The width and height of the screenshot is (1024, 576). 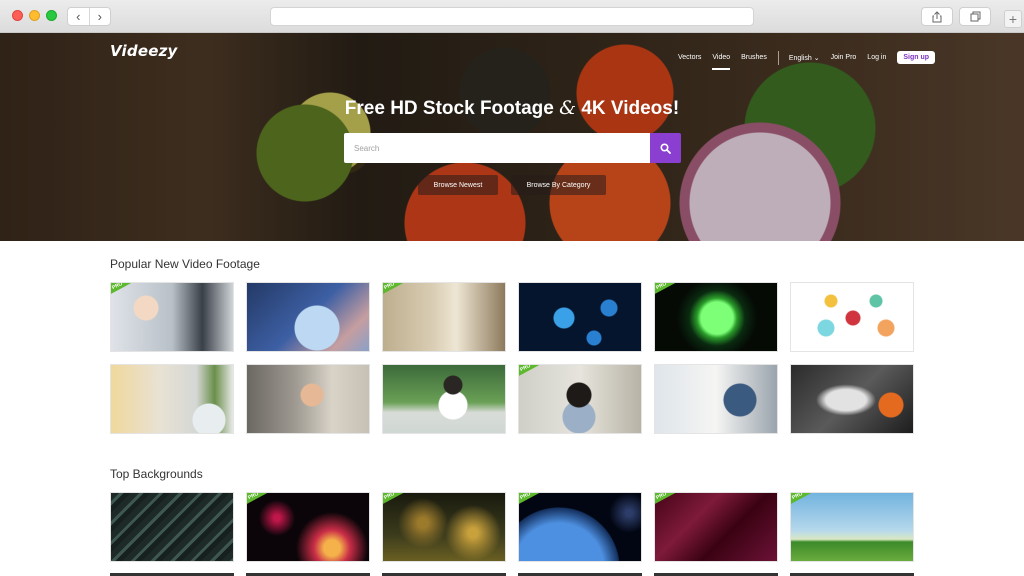 What do you see at coordinates (497, 148) in the screenshot?
I see `search-input` at bounding box center [497, 148].